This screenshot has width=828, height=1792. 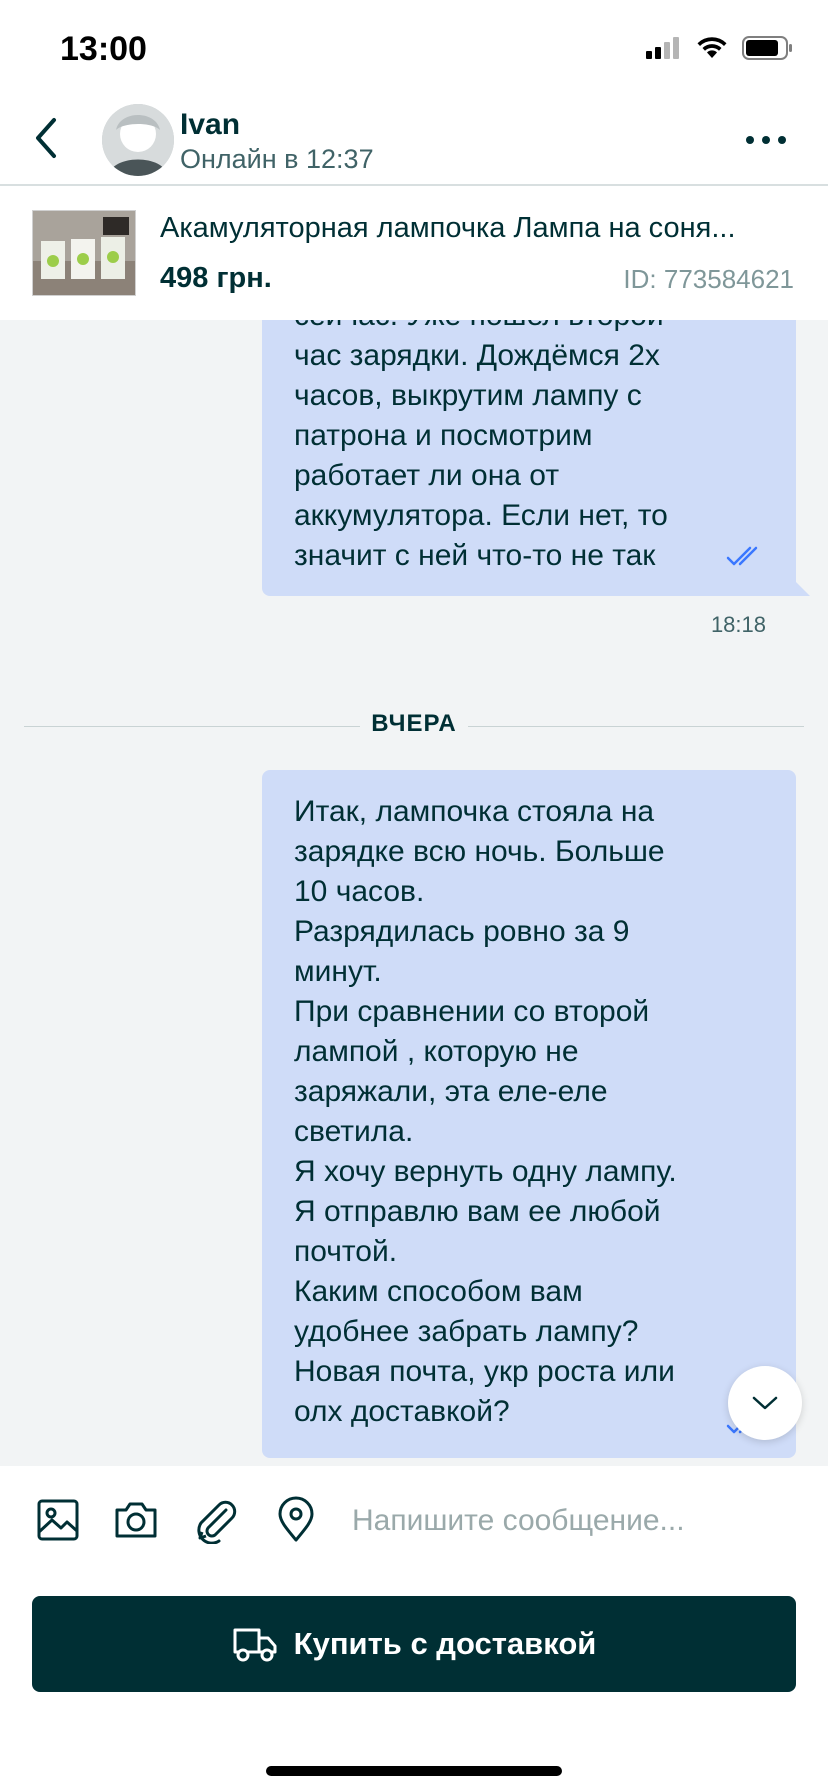 I want to click on message-line: Итак, лампочка стояла на, so click(x=474, y=811).